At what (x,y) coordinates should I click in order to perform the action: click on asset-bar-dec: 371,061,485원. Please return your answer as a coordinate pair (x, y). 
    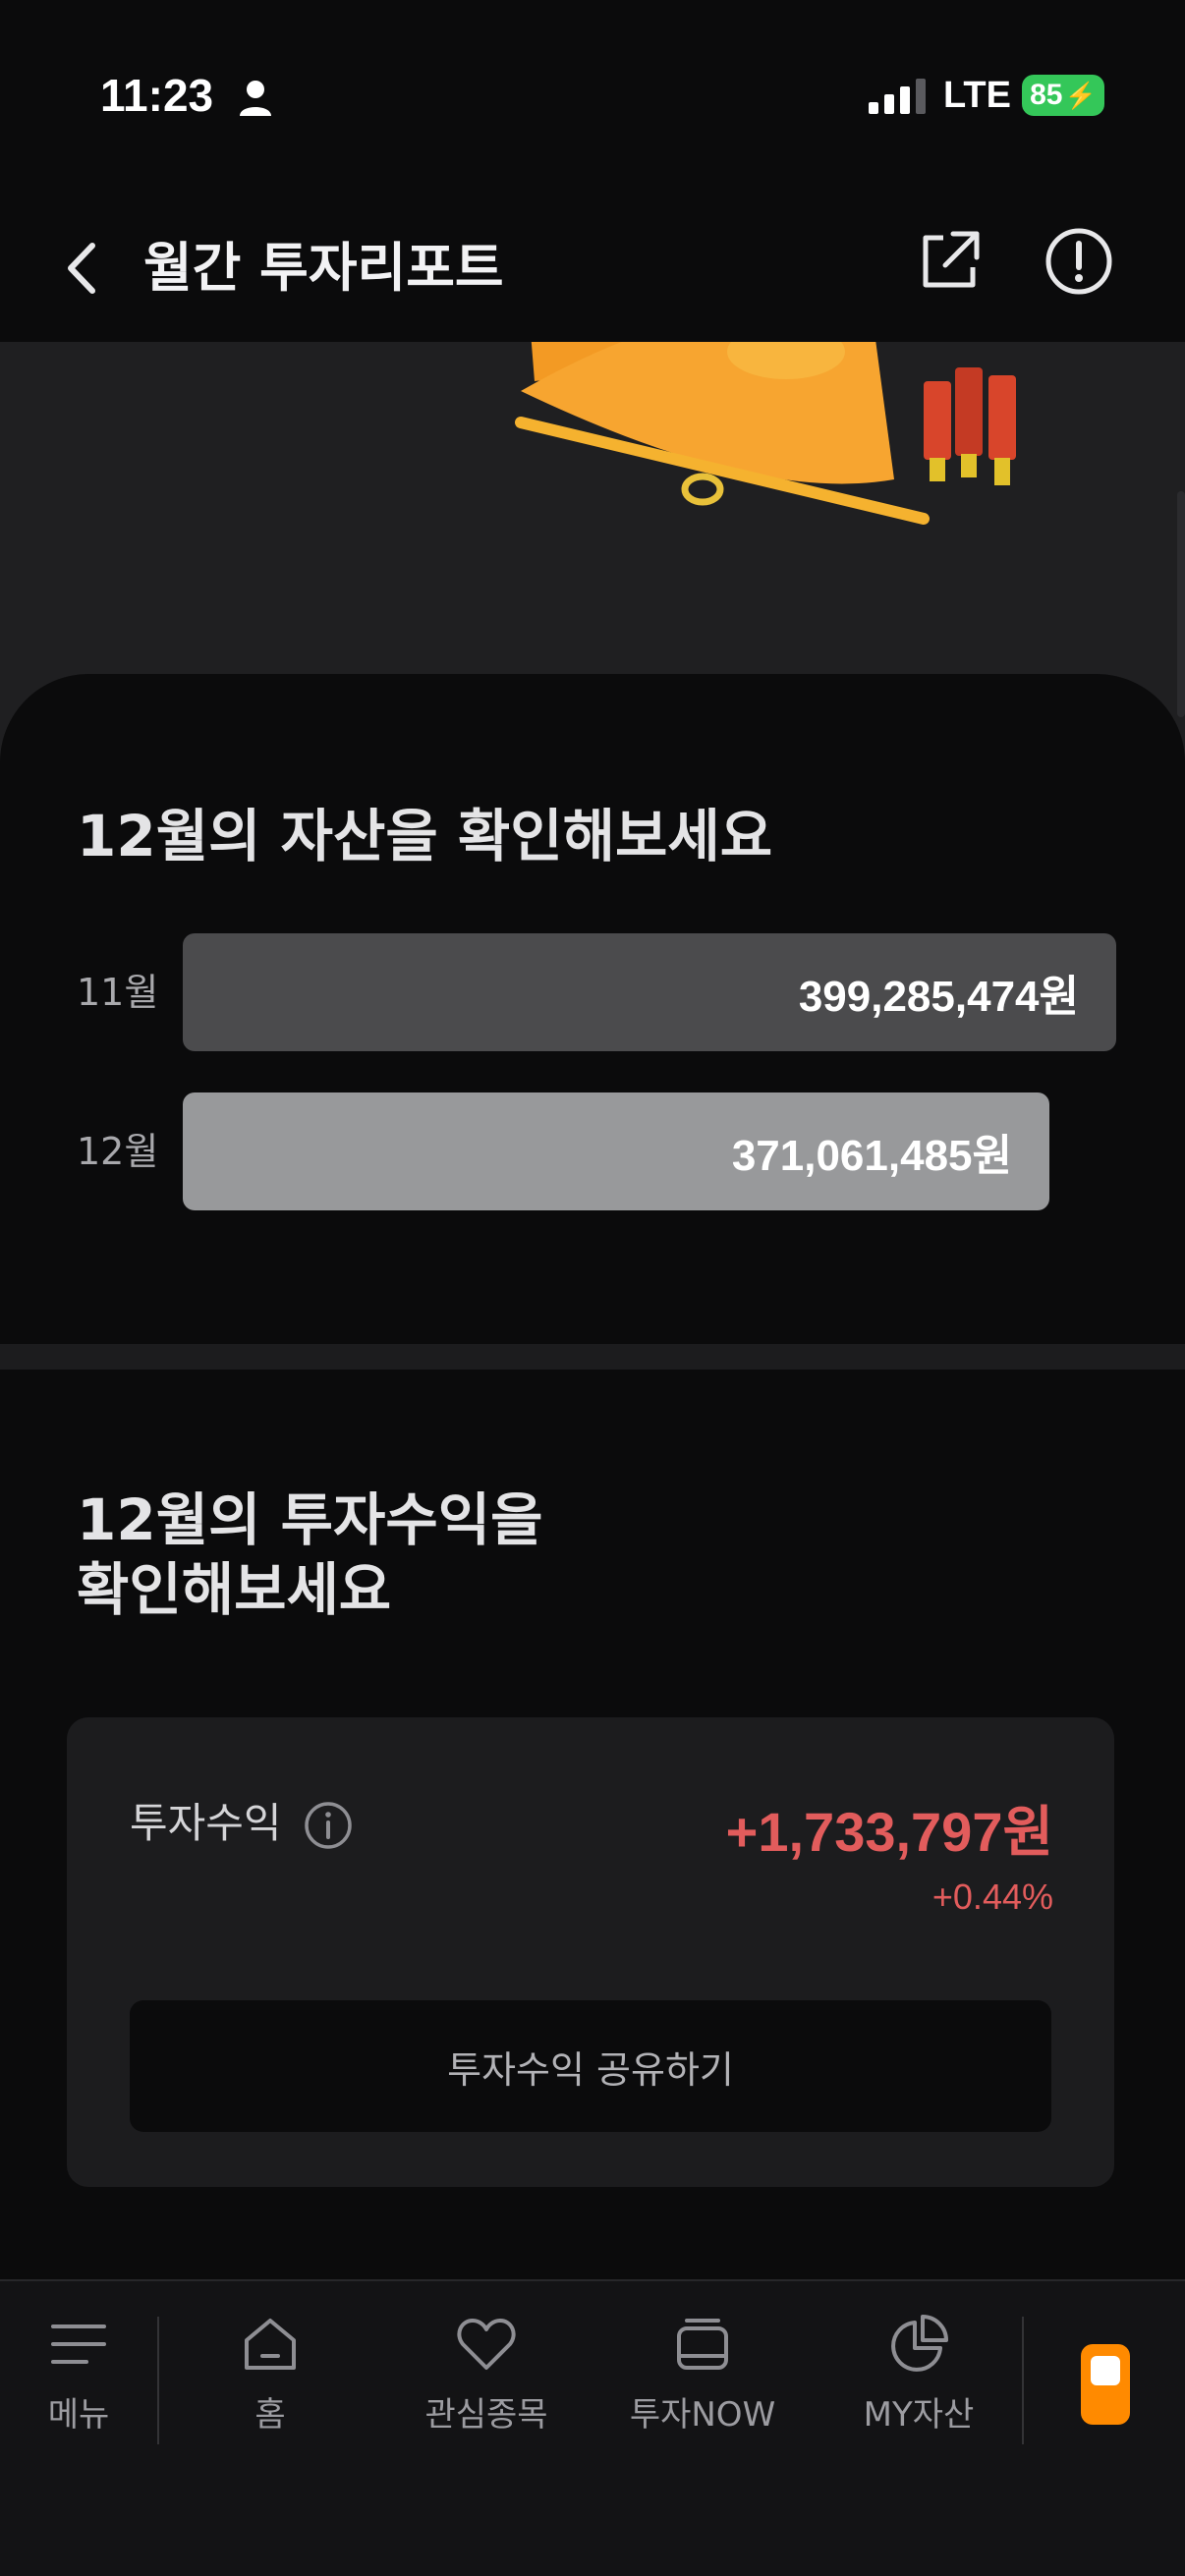
    Looking at the image, I should click on (616, 1151).